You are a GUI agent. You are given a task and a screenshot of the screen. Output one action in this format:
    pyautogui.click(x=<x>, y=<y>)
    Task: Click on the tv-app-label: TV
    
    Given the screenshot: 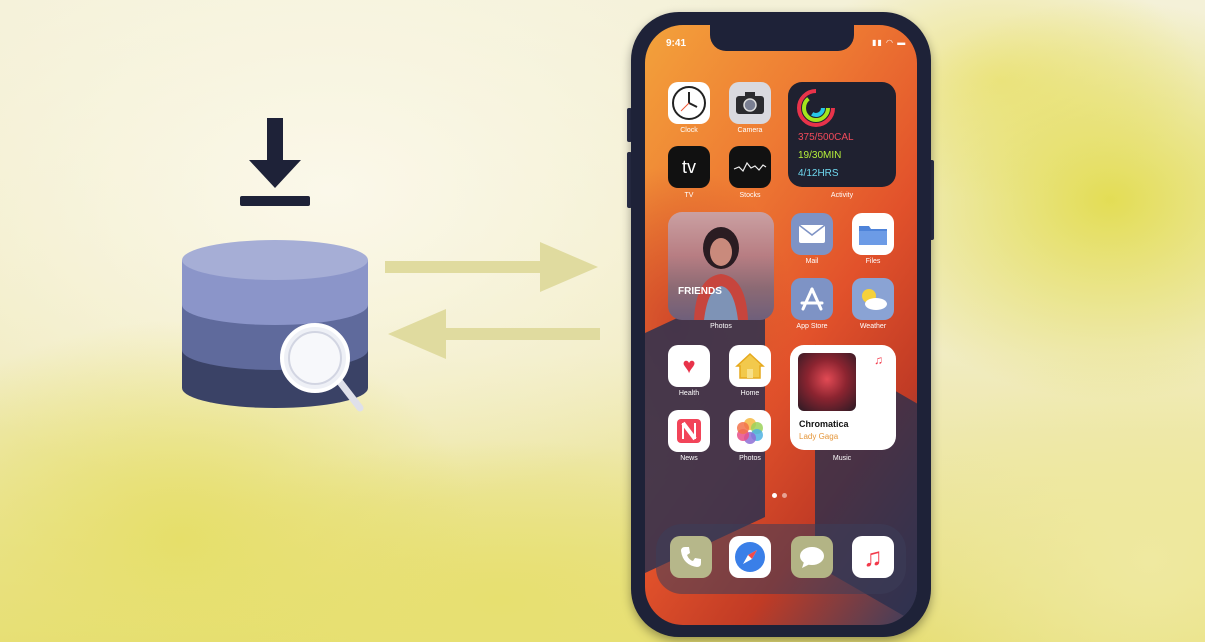 What is the action you would take?
    pyautogui.click(x=689, y=195)
    